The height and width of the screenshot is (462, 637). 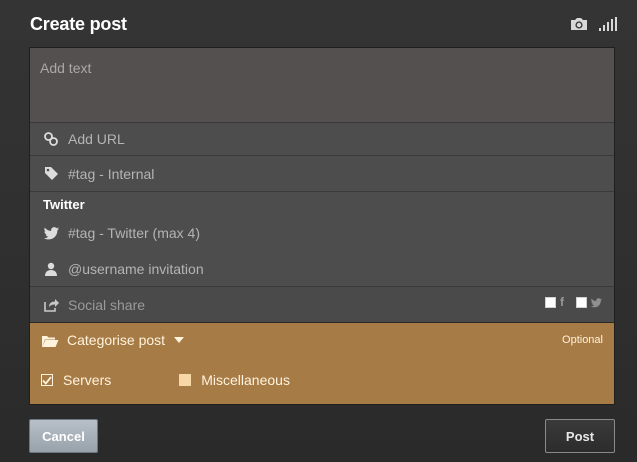 What do you see at coordinates (51, 233) in the screenshot?
I see `twitter-bird-icon` at bounding box center [51, 233].